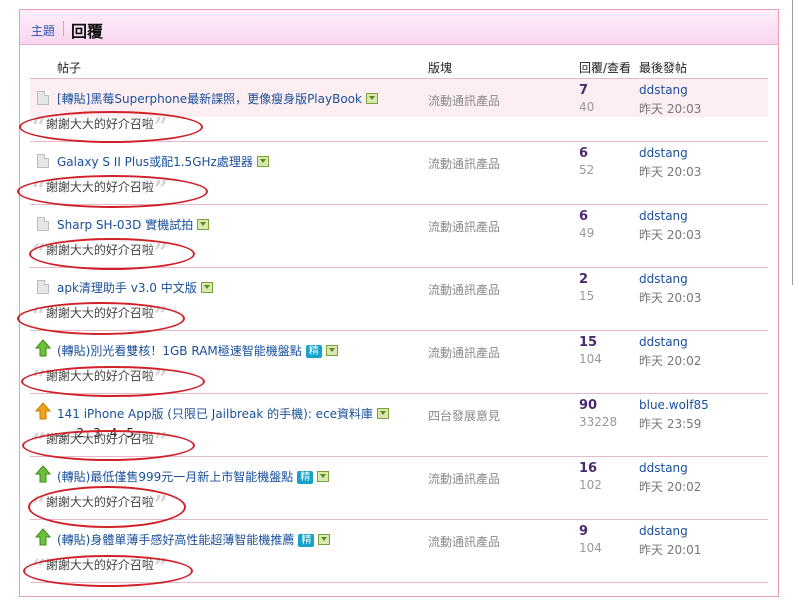 This screenshot has height=609, width=799. What do you see at coordinates (43, 537) in the screenshot?
I see `up-arrow-icon` at bounding box center [43, 537].